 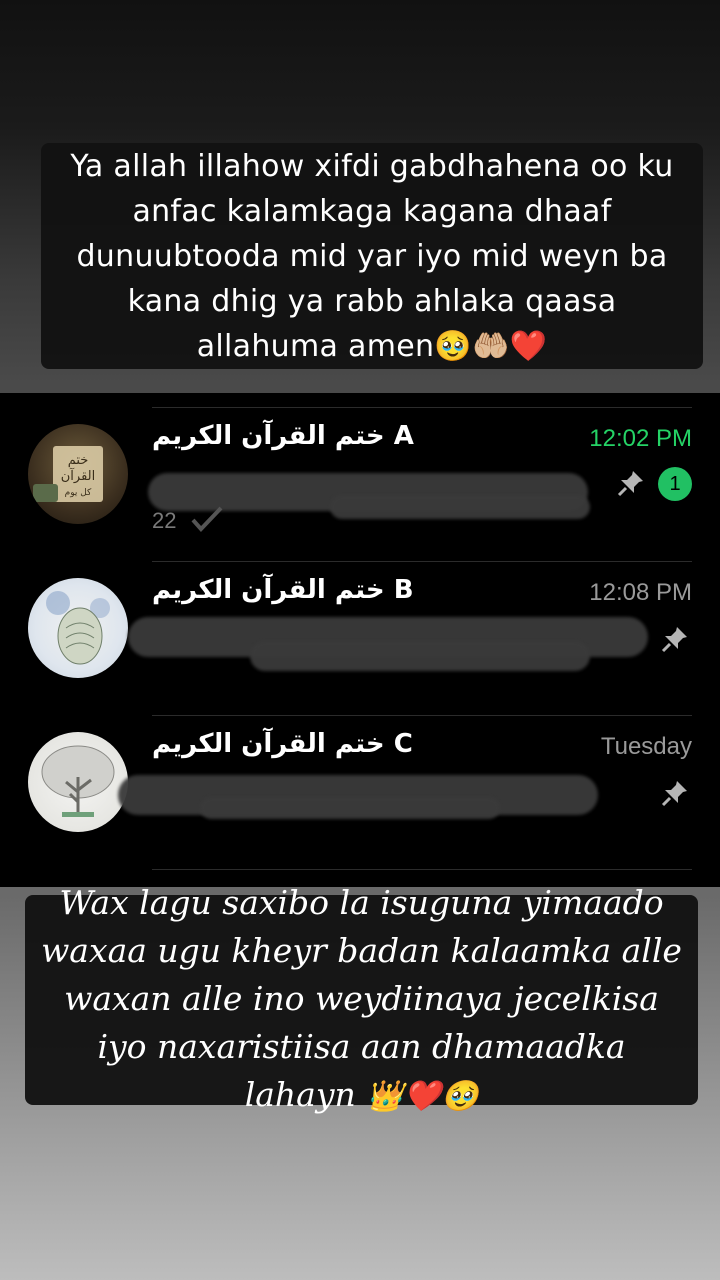 I want to click on chat-row-b: ختم القرآن الكريم B 12:08 PM, so click(x=360, y=638).